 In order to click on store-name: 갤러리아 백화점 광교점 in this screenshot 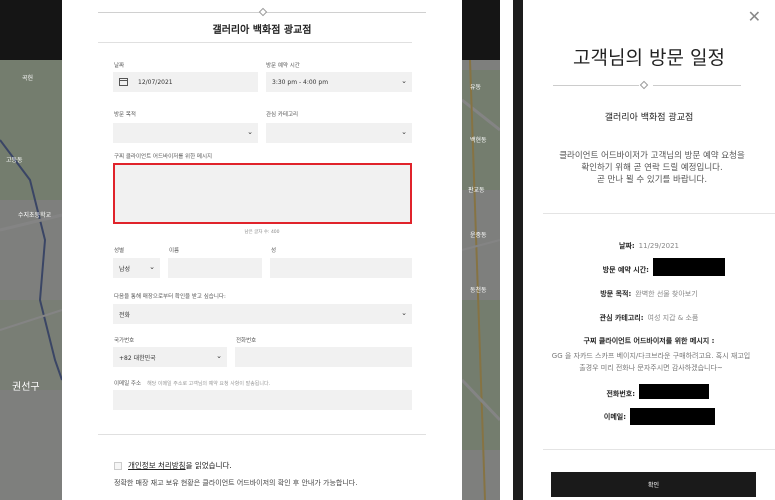, I will do `click(649, 118)`.